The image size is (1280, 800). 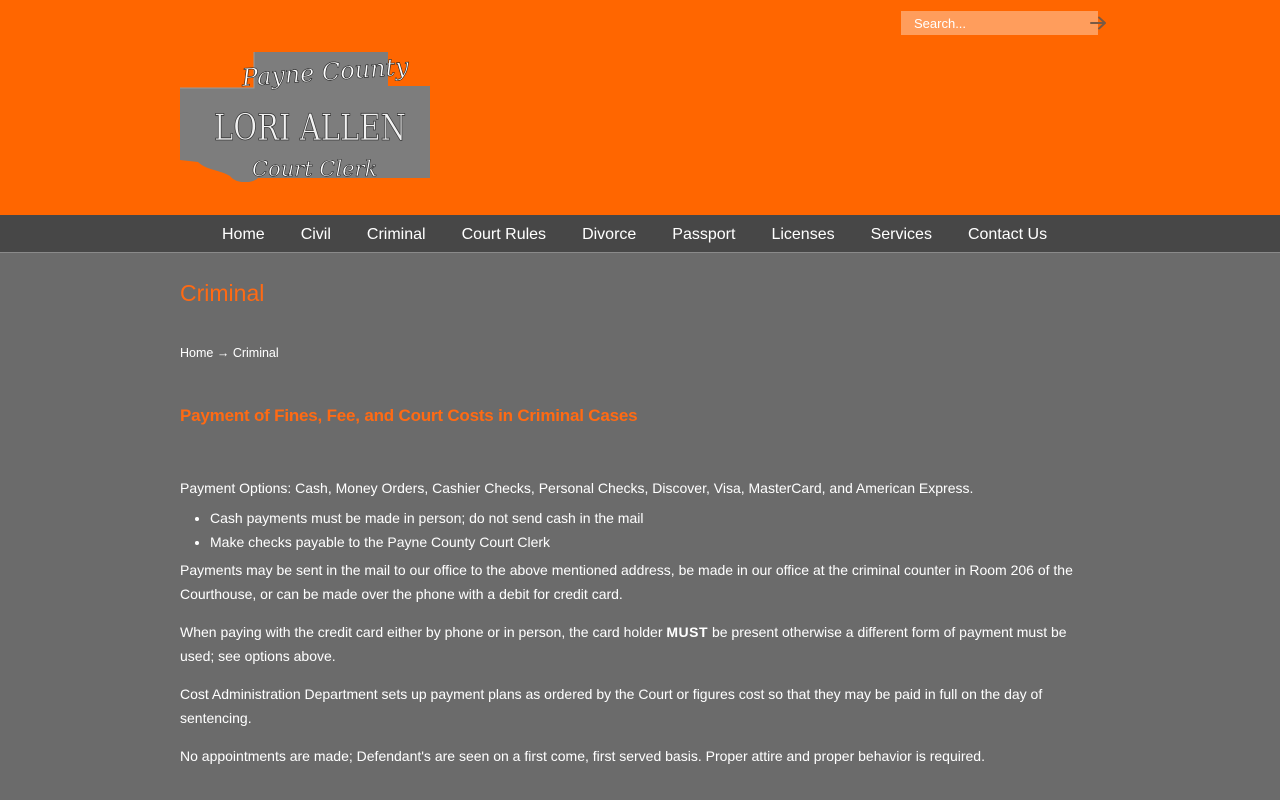 I want to click on nav-item-contact-us: Contact Us, so click(x=1007, y=234).